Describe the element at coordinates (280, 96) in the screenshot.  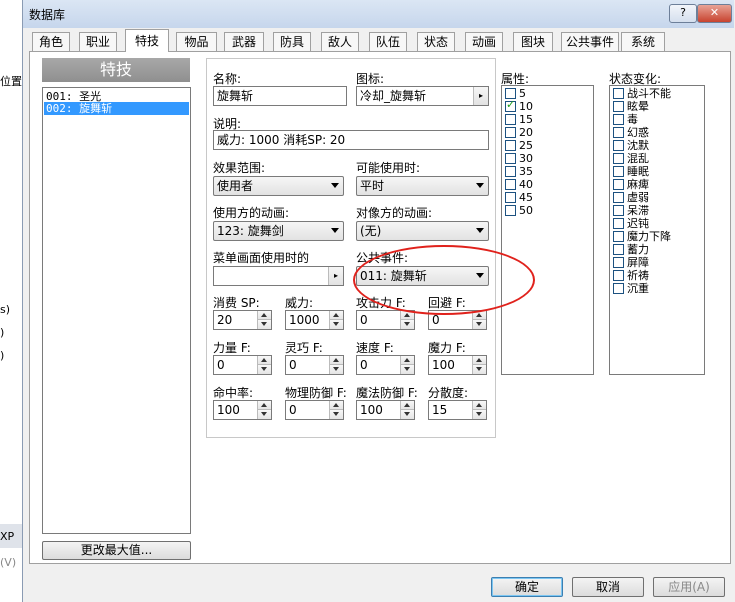
I see `name-field: 旋舞斩` at that location.